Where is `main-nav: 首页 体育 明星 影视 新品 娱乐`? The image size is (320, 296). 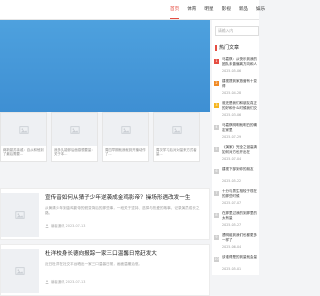
main-nav: 首页 体育 明星 影视 新品 娱乐 is located at coordinates (221, 10).